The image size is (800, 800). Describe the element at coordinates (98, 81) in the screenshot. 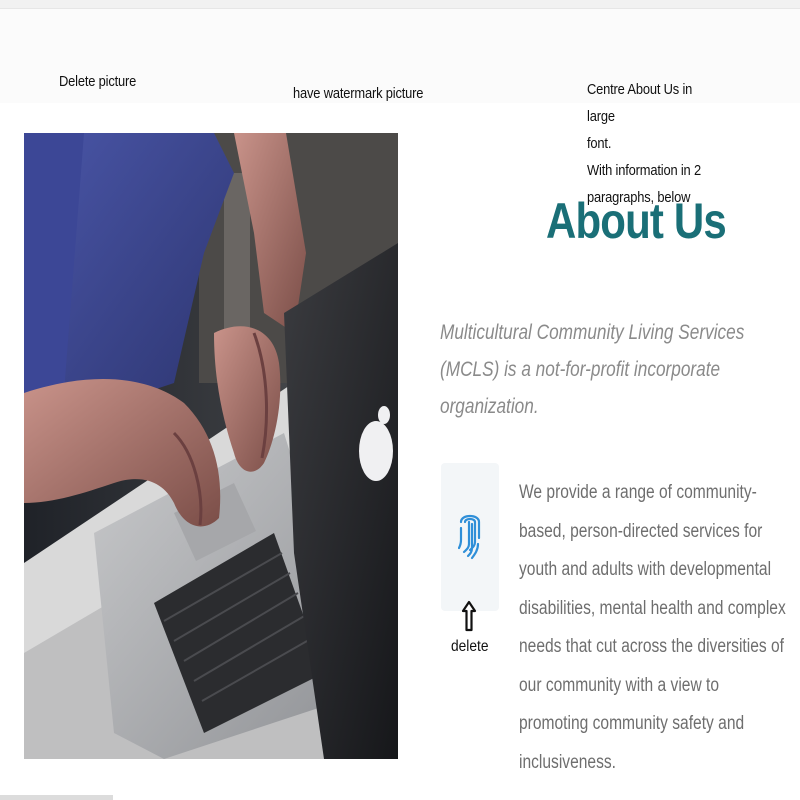

I see `annotation-delete-picture: Delete picture` at that location.